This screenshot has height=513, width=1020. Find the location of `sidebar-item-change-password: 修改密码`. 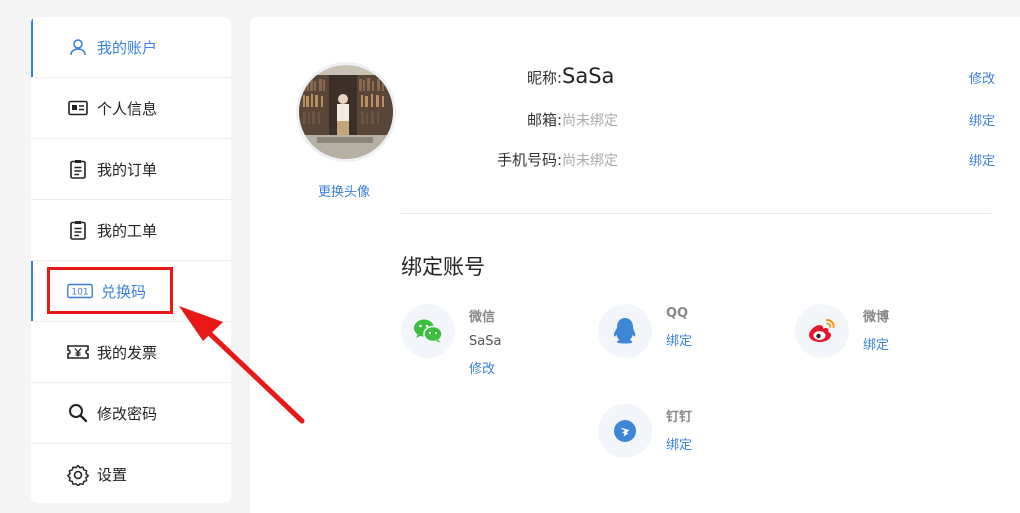

sidebar-item-change-password: 修改密码 is located at coordinates (131, 413).